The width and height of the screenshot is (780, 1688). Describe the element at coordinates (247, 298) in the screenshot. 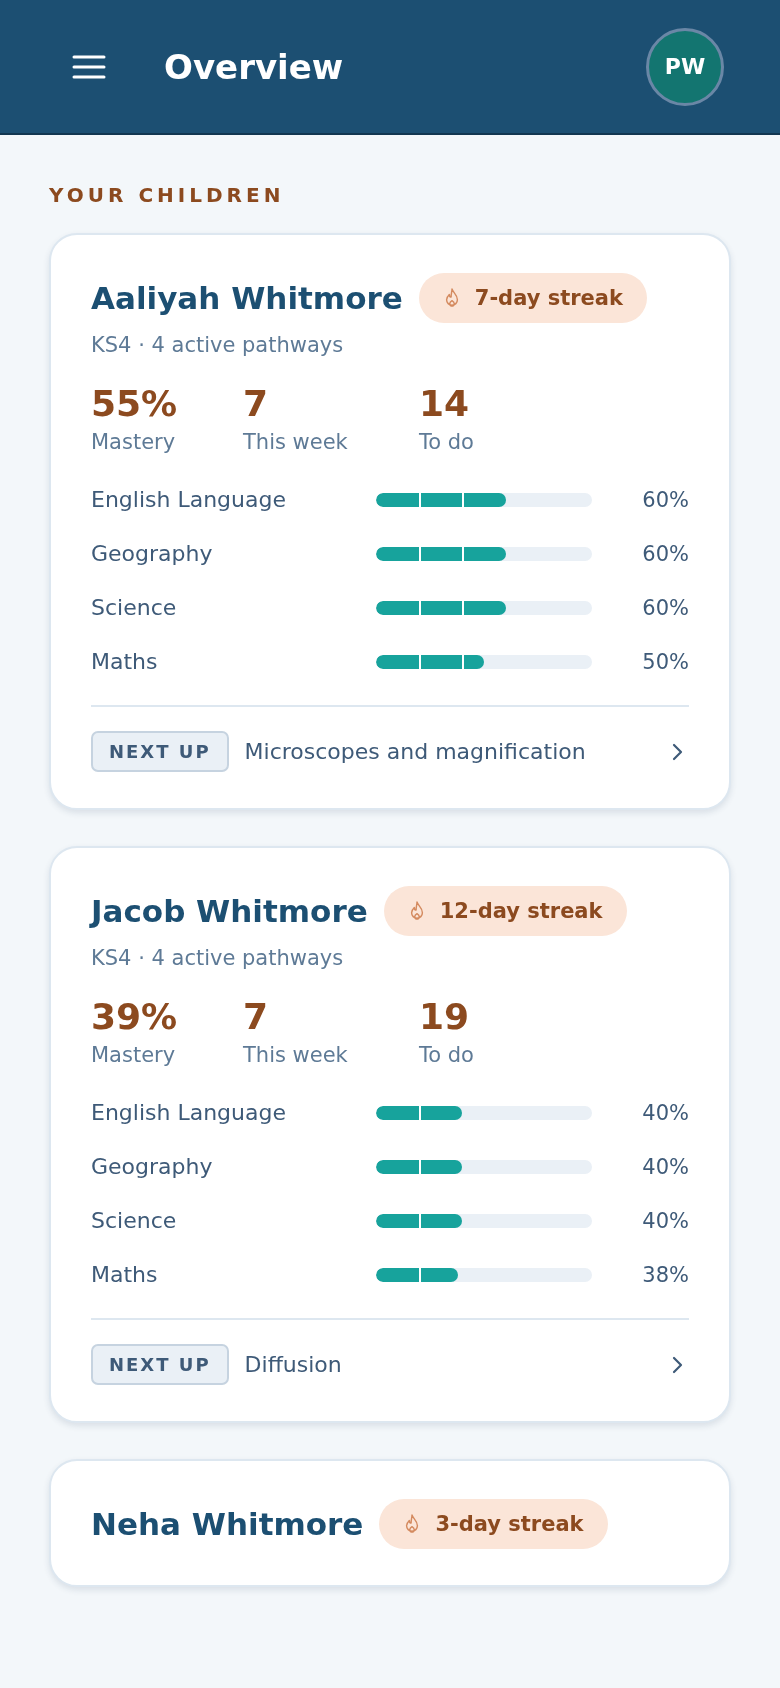

I see `child-name: Aaliyah Whitmore` at that location.